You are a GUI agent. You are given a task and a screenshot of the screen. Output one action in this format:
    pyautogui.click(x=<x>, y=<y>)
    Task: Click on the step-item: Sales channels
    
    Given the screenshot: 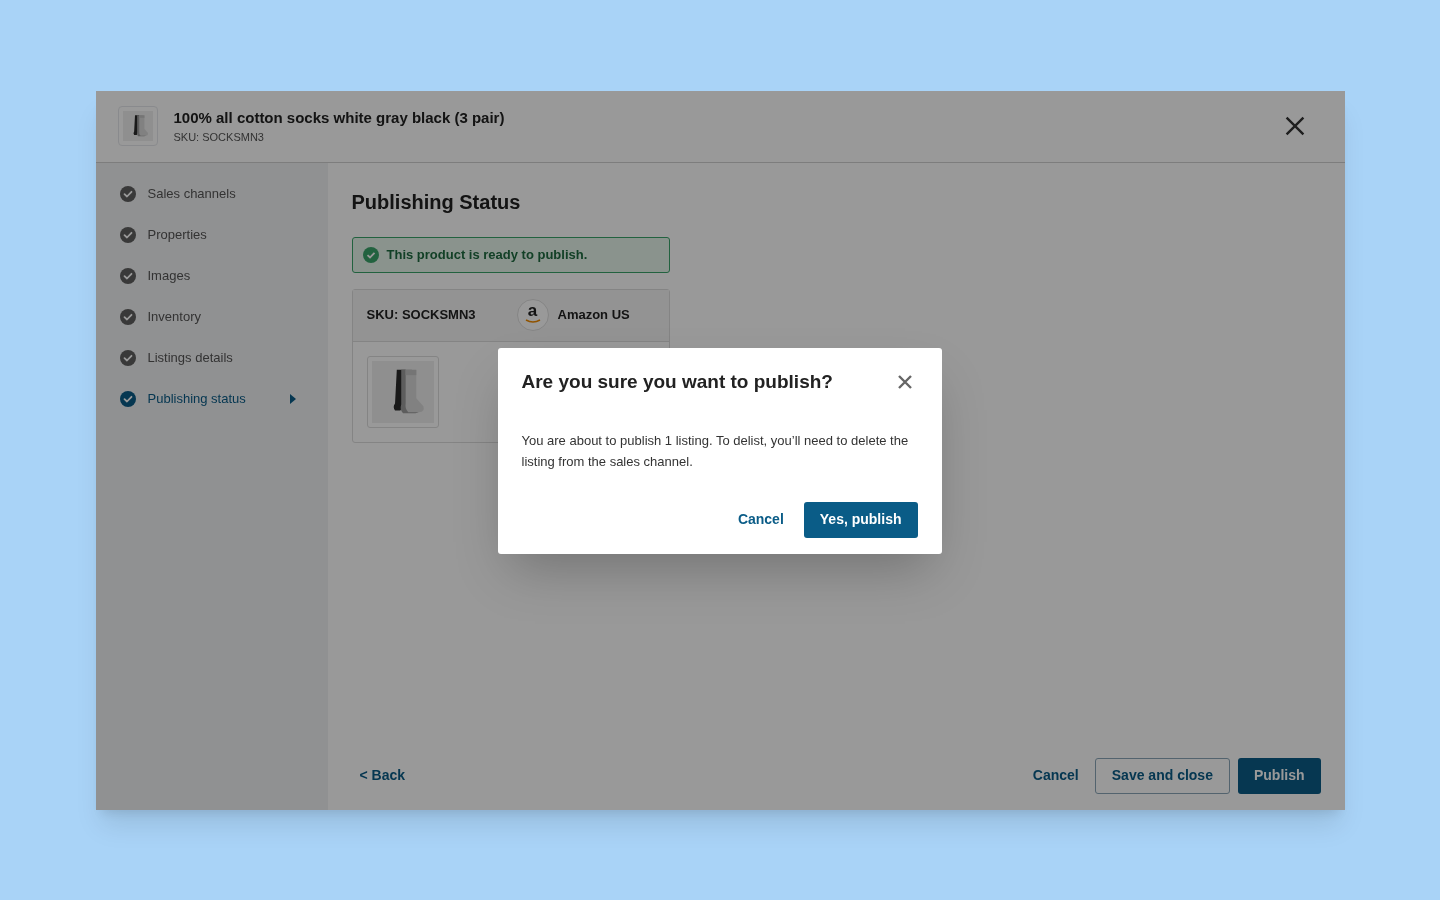 What is the action you would take?
    pyautogui.click(x=211, y=194)
    